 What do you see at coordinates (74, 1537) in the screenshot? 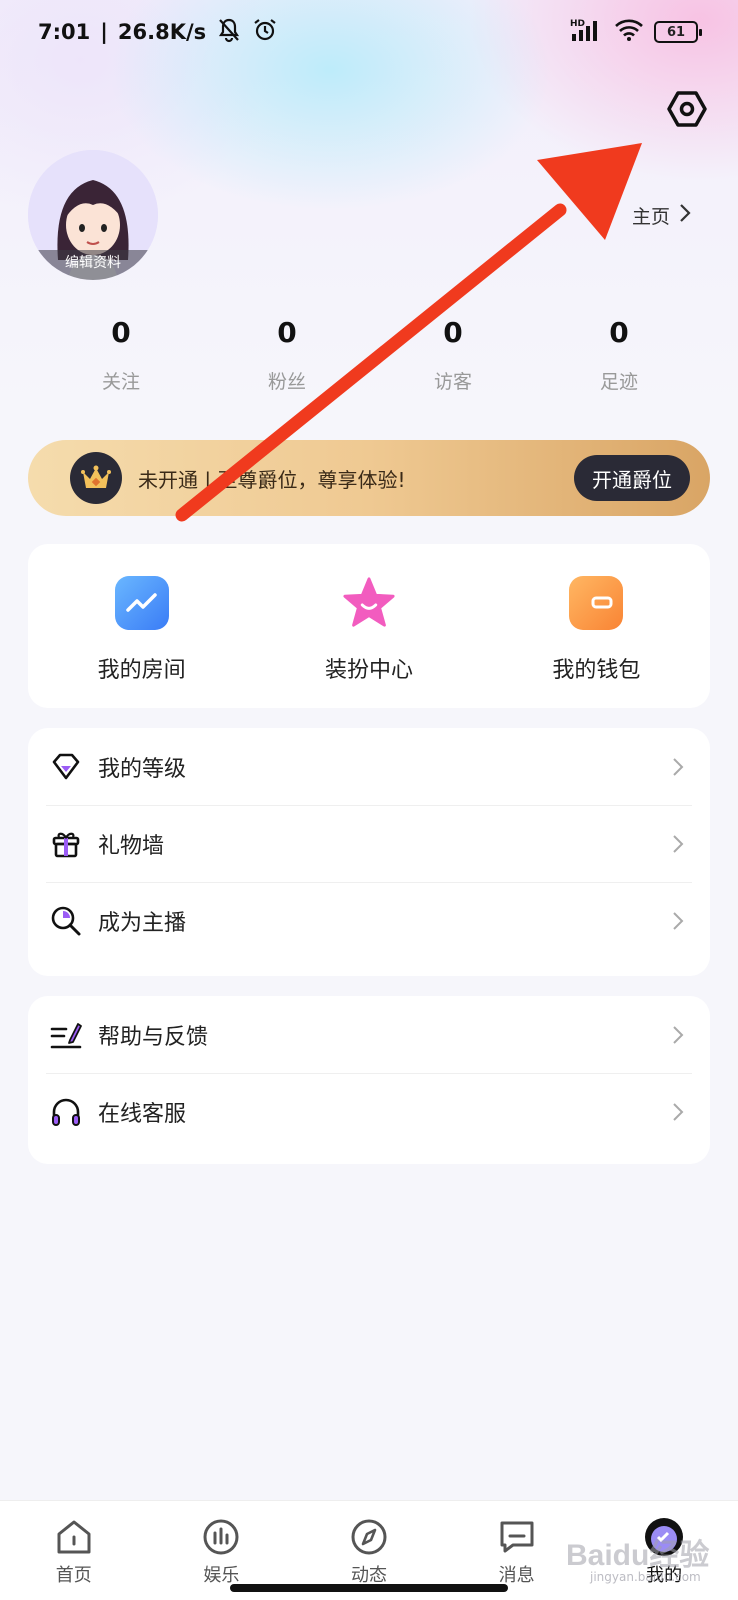
I see `home-icon` at bounding box center [74, 1537].